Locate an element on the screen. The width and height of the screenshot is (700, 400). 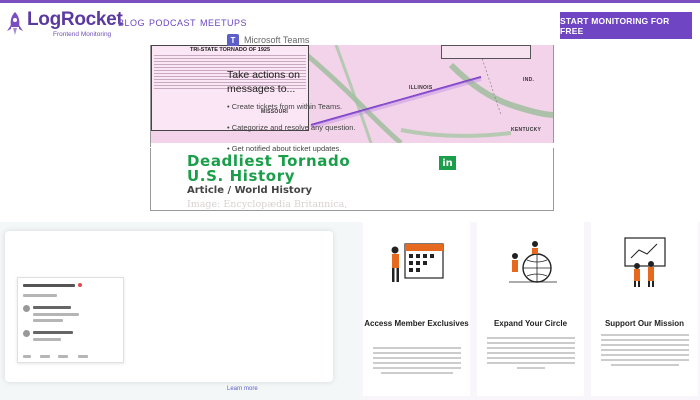
list-item: Get notified about ticket updates. is located at coordinates (291, 148).